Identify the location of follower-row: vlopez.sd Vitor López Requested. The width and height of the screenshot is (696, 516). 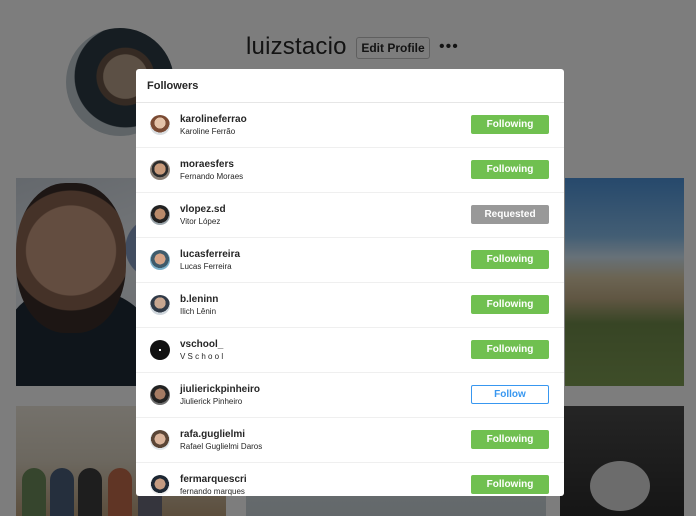
(350, 215).